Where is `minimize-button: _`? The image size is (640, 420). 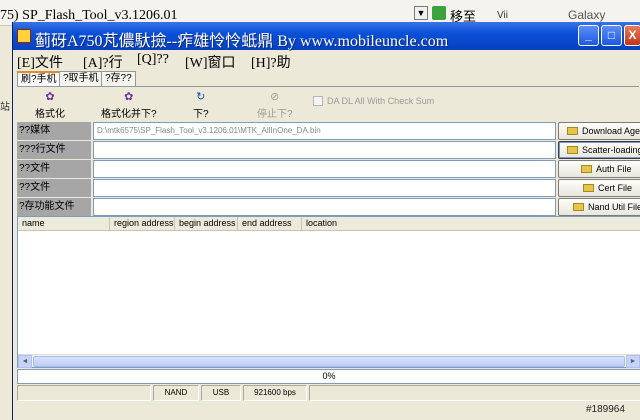
minimize-button: _ is located at coordinates (588, 35).